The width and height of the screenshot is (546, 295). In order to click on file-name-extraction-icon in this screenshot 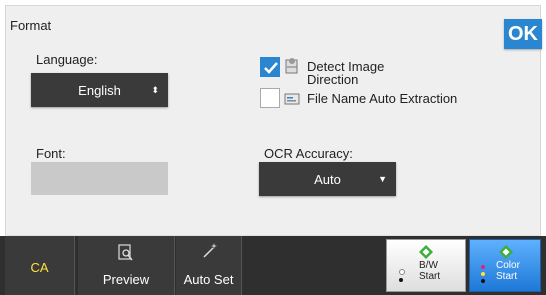, I will do `click(292, 99)`.